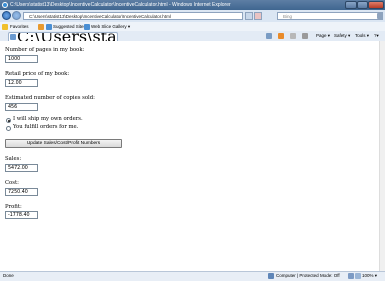  Describe the element at coordinates (21, 107) in the screenshot. I see `copies-input: 456` at that location.